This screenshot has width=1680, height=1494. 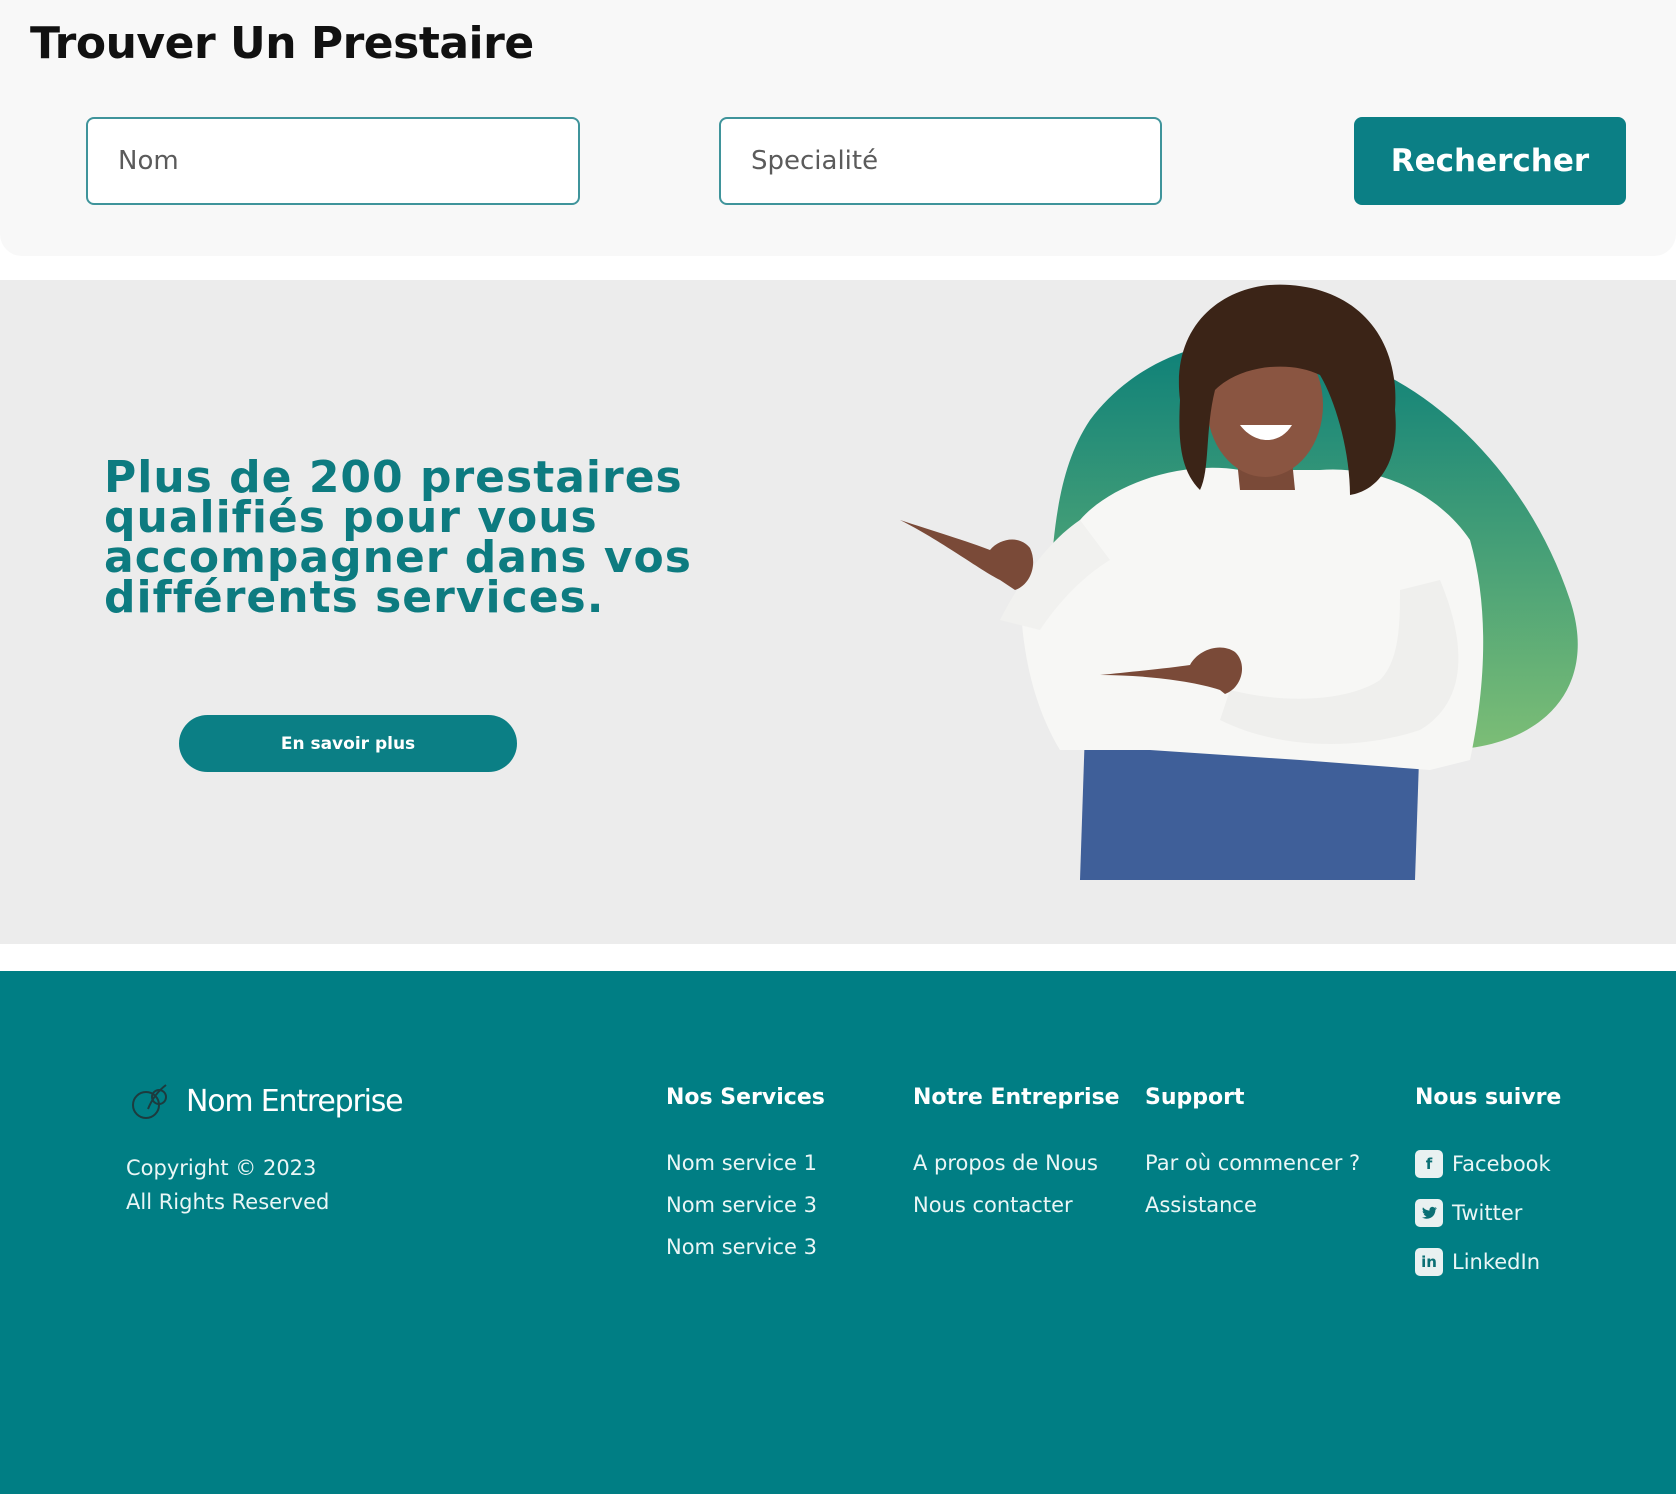 I want to click on getting-started-link: Par où commencer ?, so click(x=1252, y=1163).